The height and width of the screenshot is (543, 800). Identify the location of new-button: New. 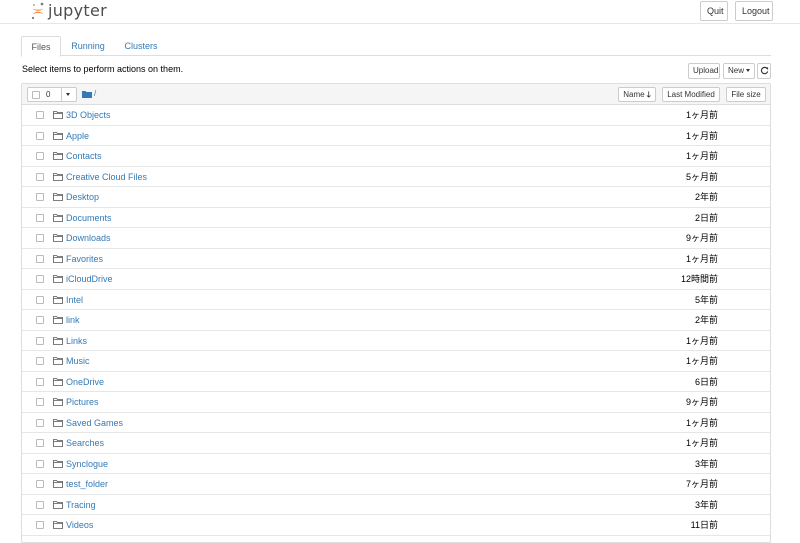
(739, 71).